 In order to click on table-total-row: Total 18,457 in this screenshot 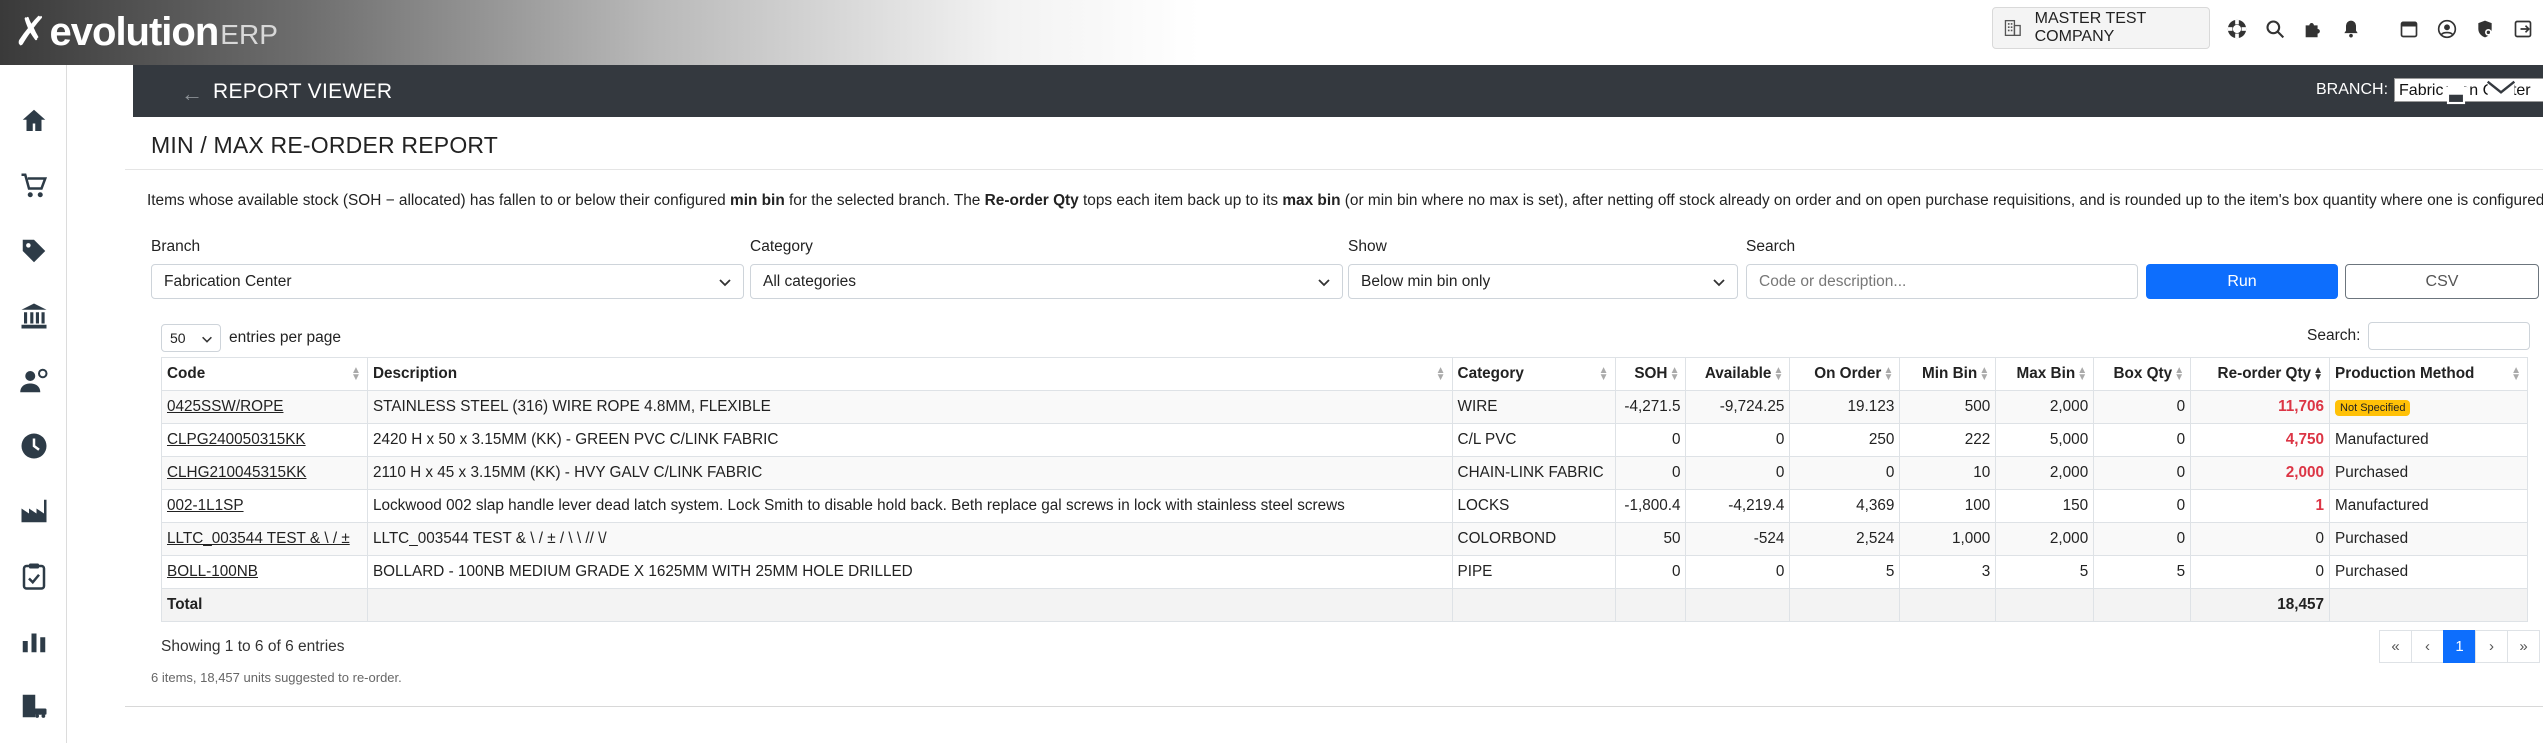, I will do `click(1344, 605)`.